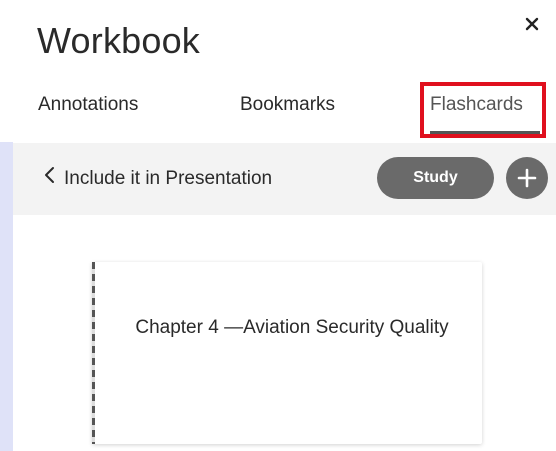 This screenshot has height=451, width=556. I want to click on study-button: Study, so click(435, 178).